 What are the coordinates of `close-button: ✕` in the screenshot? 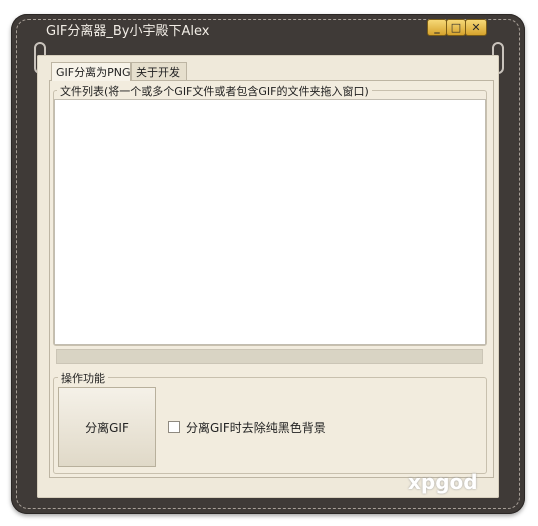 It's located at (476, 27).